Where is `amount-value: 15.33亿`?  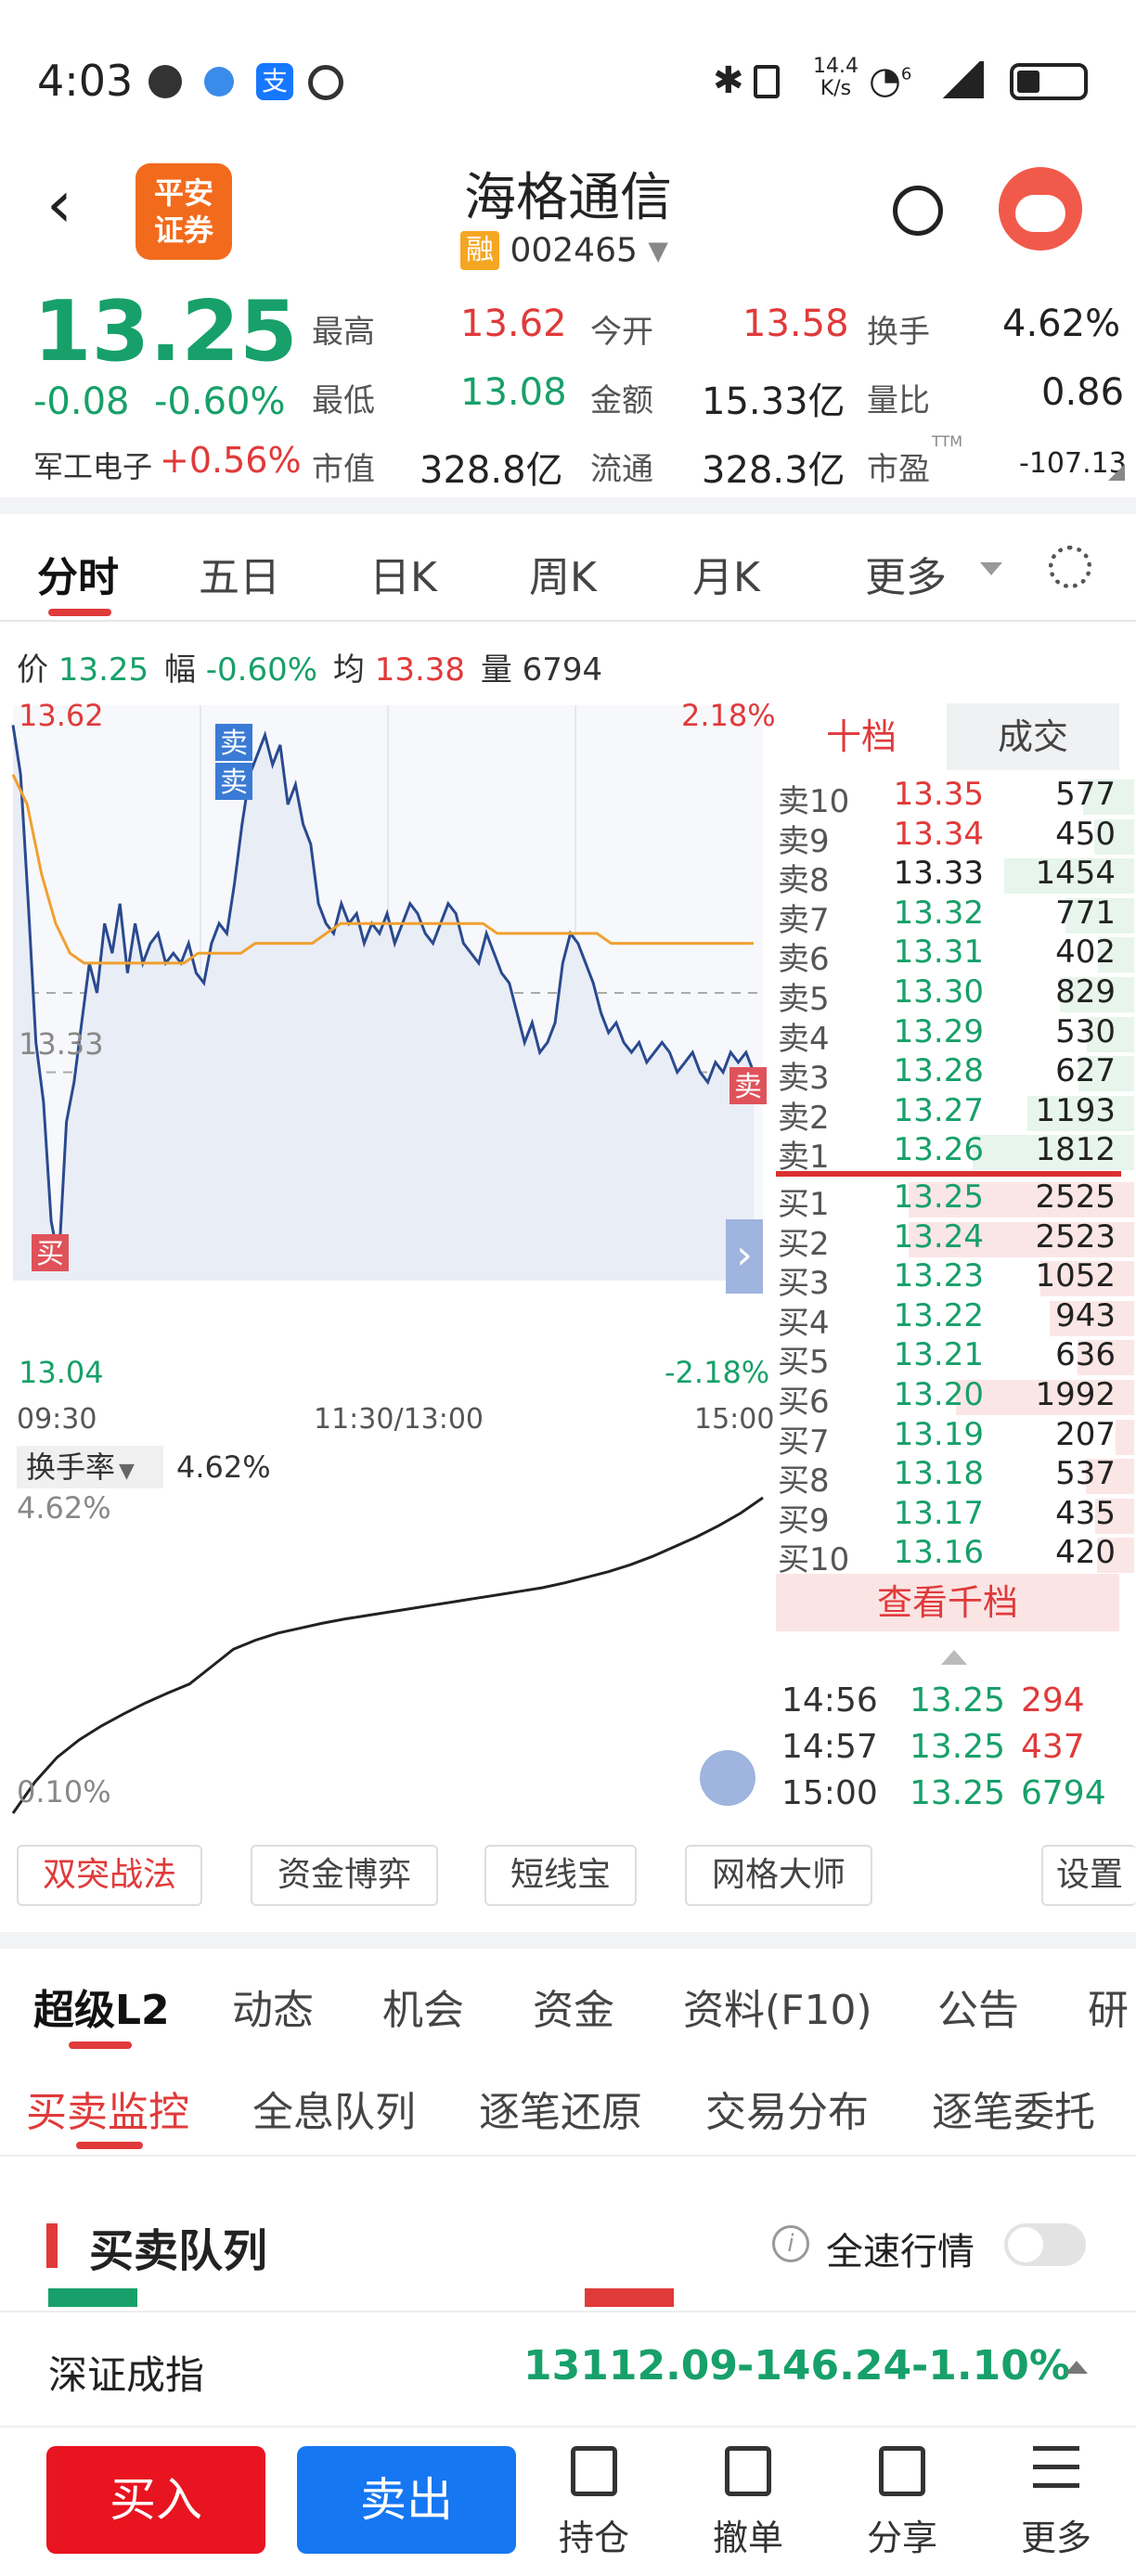 amount-value: 15.33亿 is located at coordinates (774, 402).